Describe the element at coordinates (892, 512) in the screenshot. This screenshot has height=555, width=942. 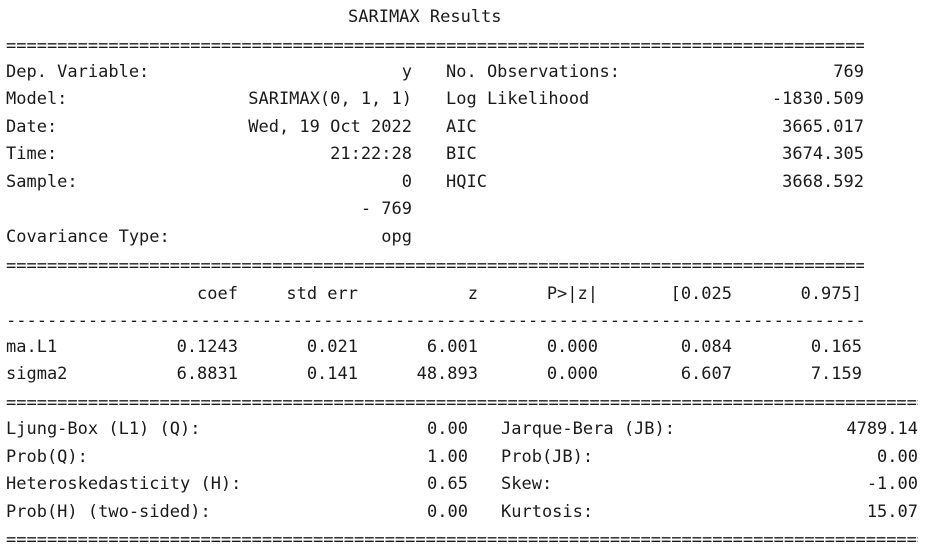
I see `diagnostic-value: 15.07` at that location.